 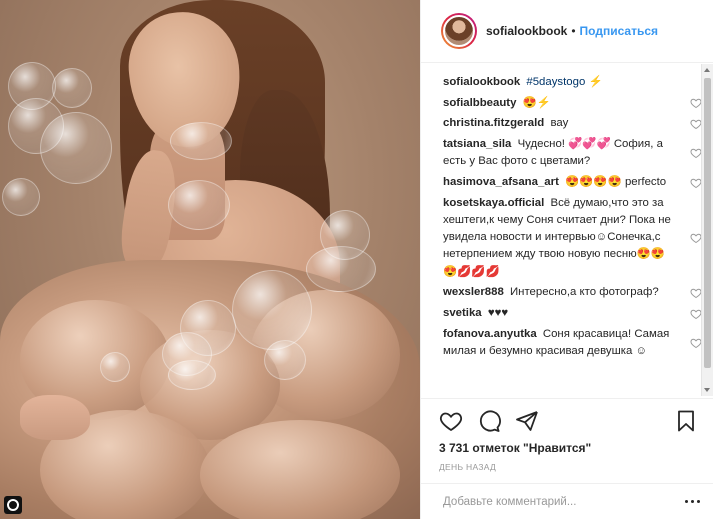 I want to click on post-actions: 3 731 отметок "Нравится" ДЕНЬ НАЗАД, so click(x=567, y=435).